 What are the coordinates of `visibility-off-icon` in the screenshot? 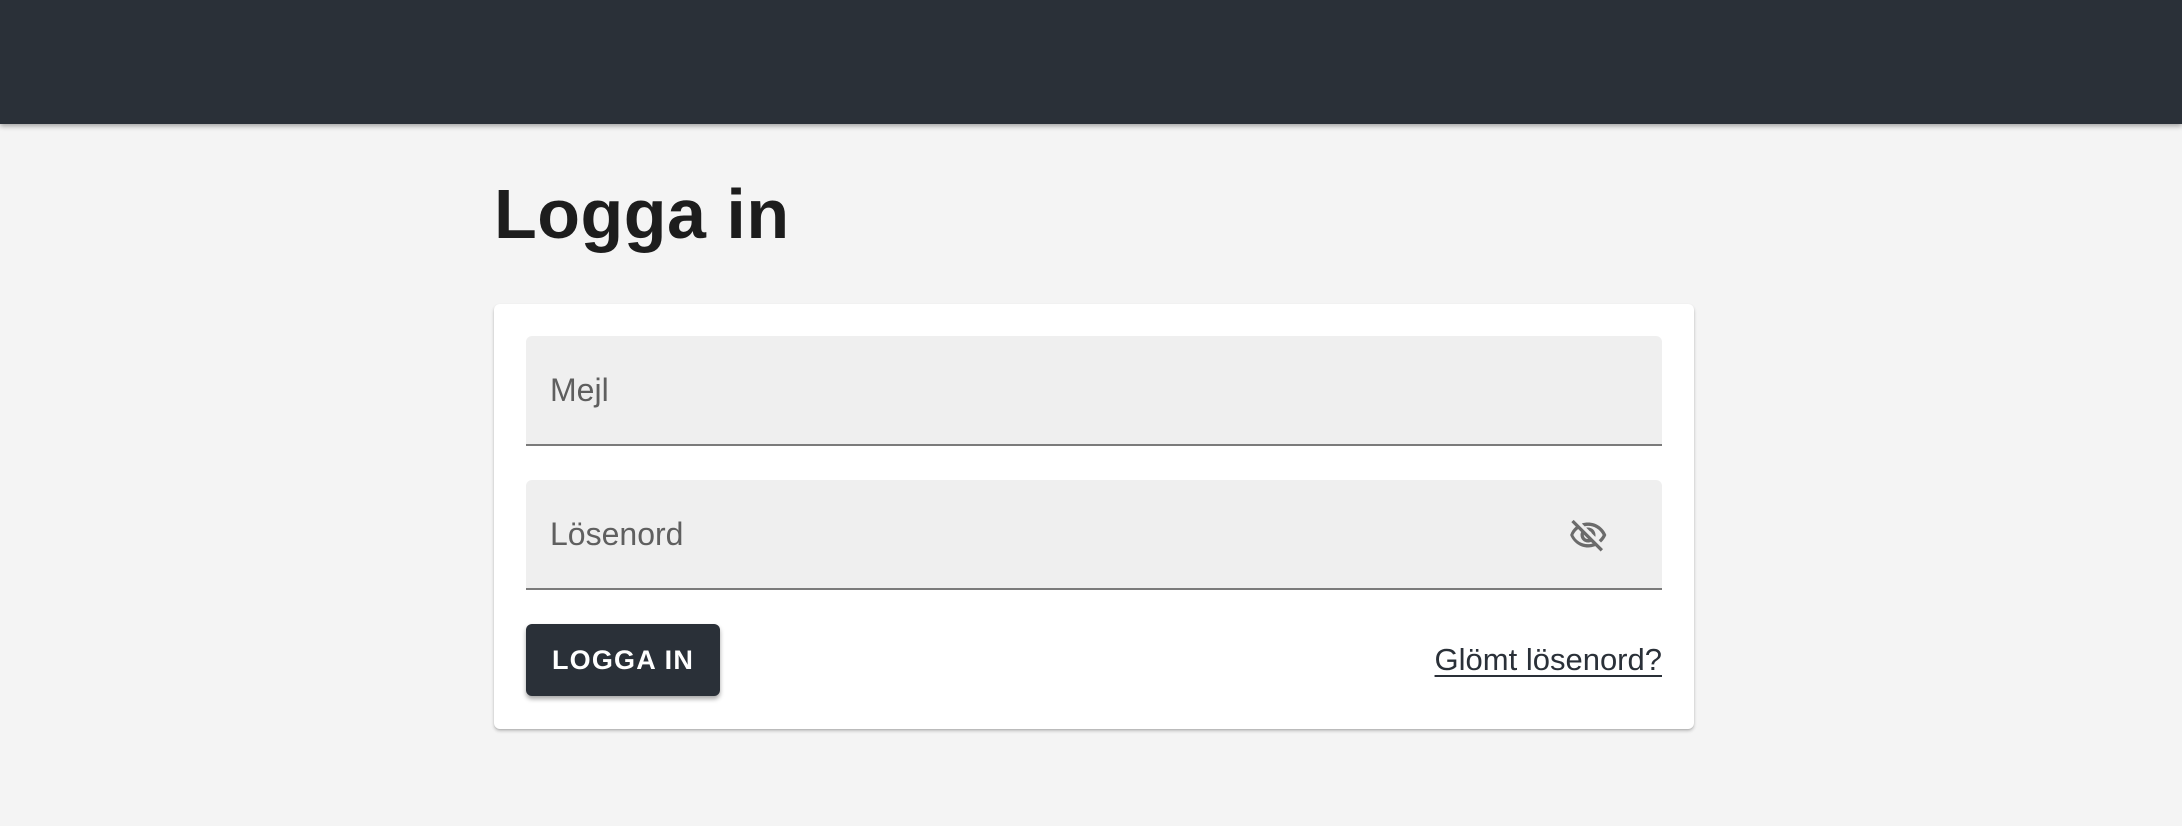 It's located at (1588, 535).